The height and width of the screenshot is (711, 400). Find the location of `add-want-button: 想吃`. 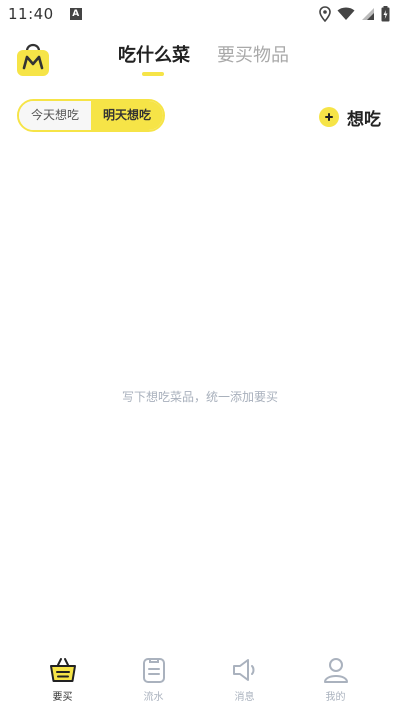

add-want-button: 想吃 is located at coordinates (350, 117).